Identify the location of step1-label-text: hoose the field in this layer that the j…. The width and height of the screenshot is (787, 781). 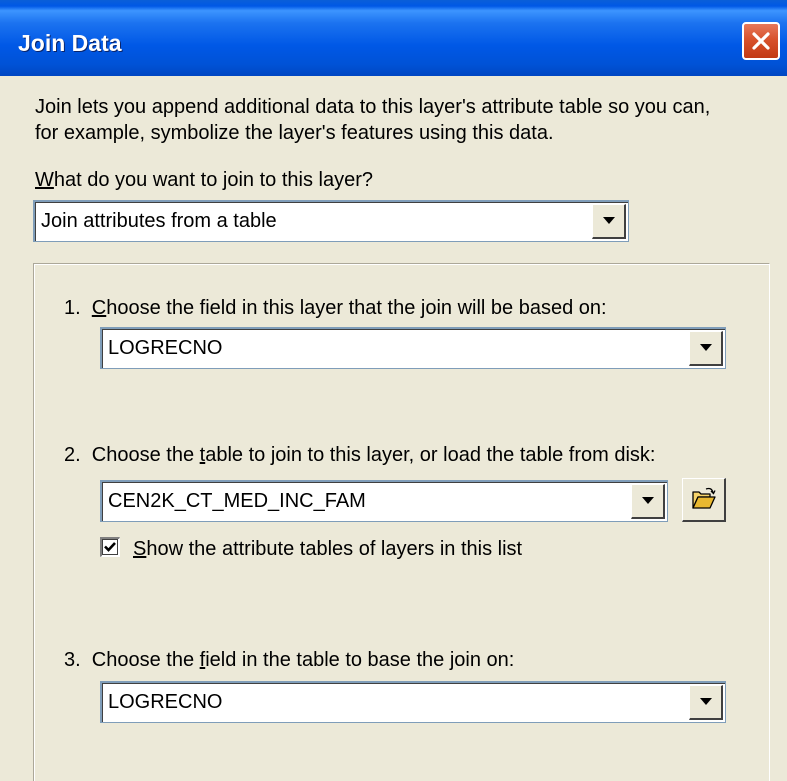
(356, 308).